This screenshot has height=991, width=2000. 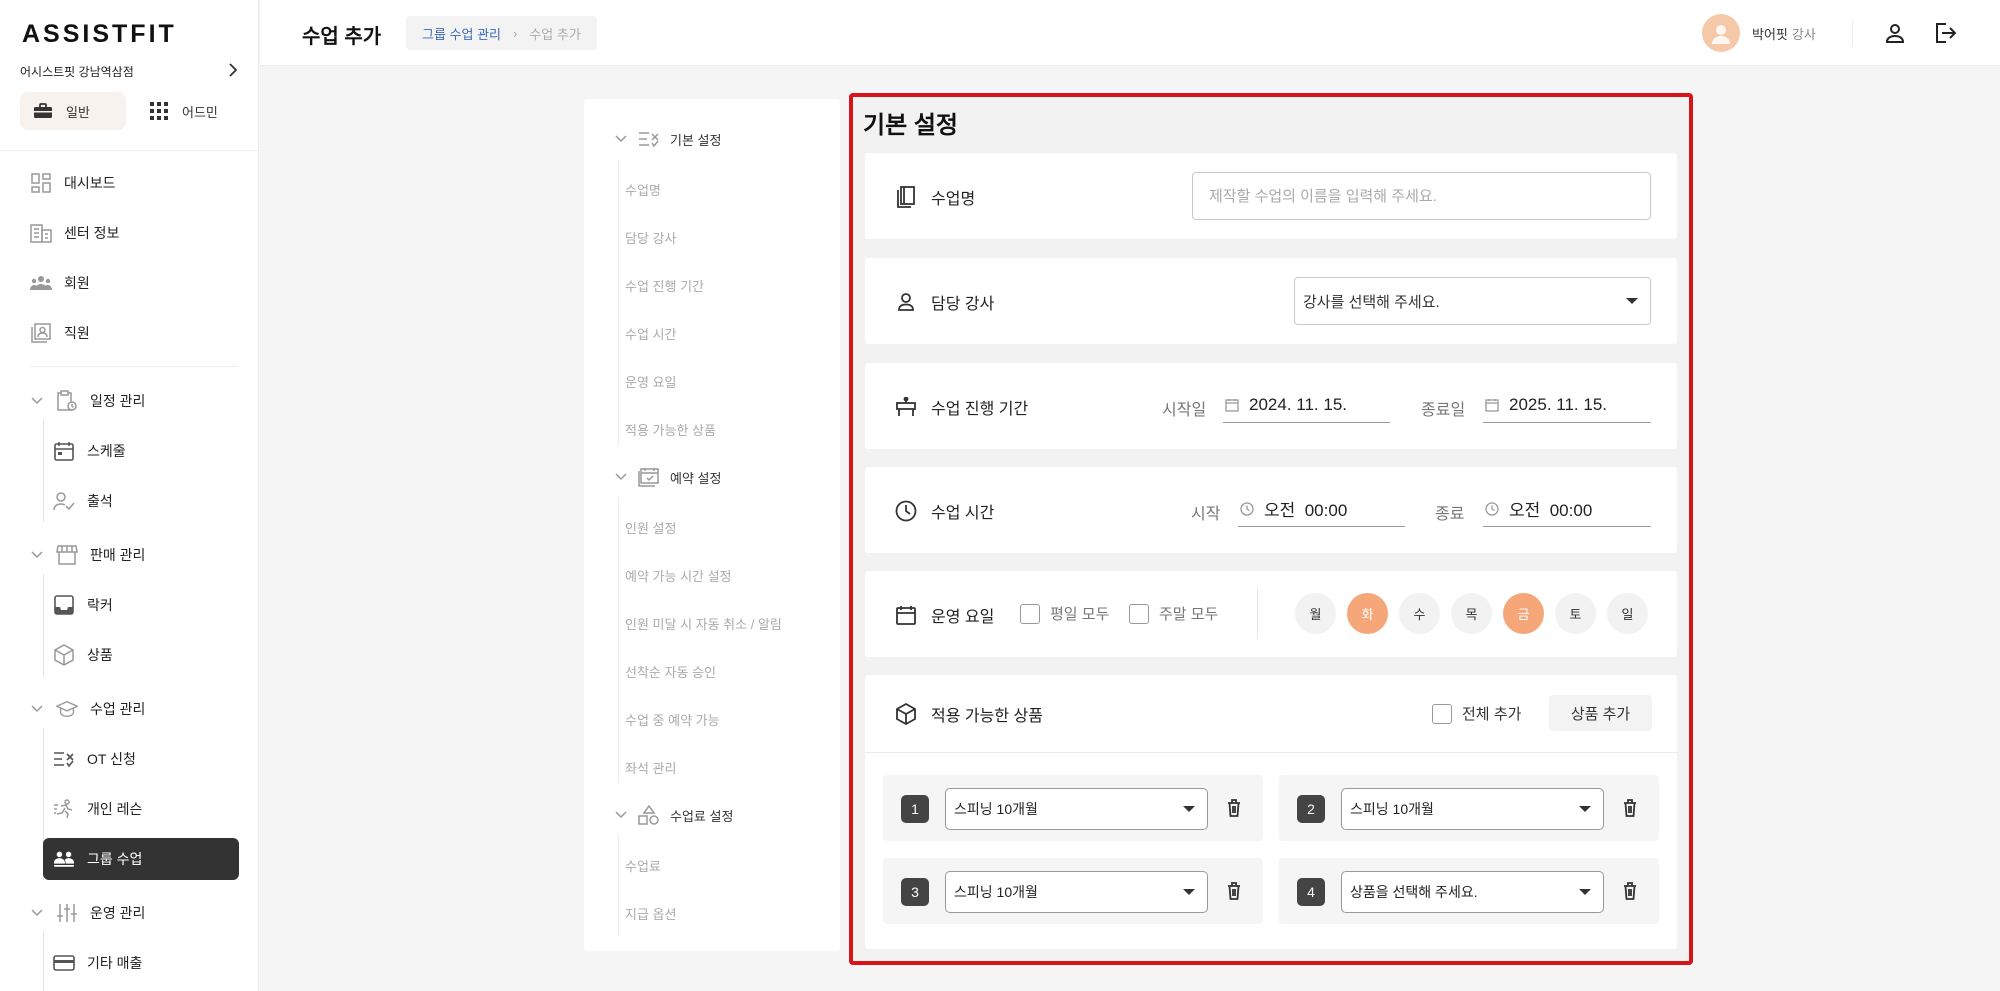 I want to click on end-time-field: 오전 00:00, so click(x=1567, y=509).